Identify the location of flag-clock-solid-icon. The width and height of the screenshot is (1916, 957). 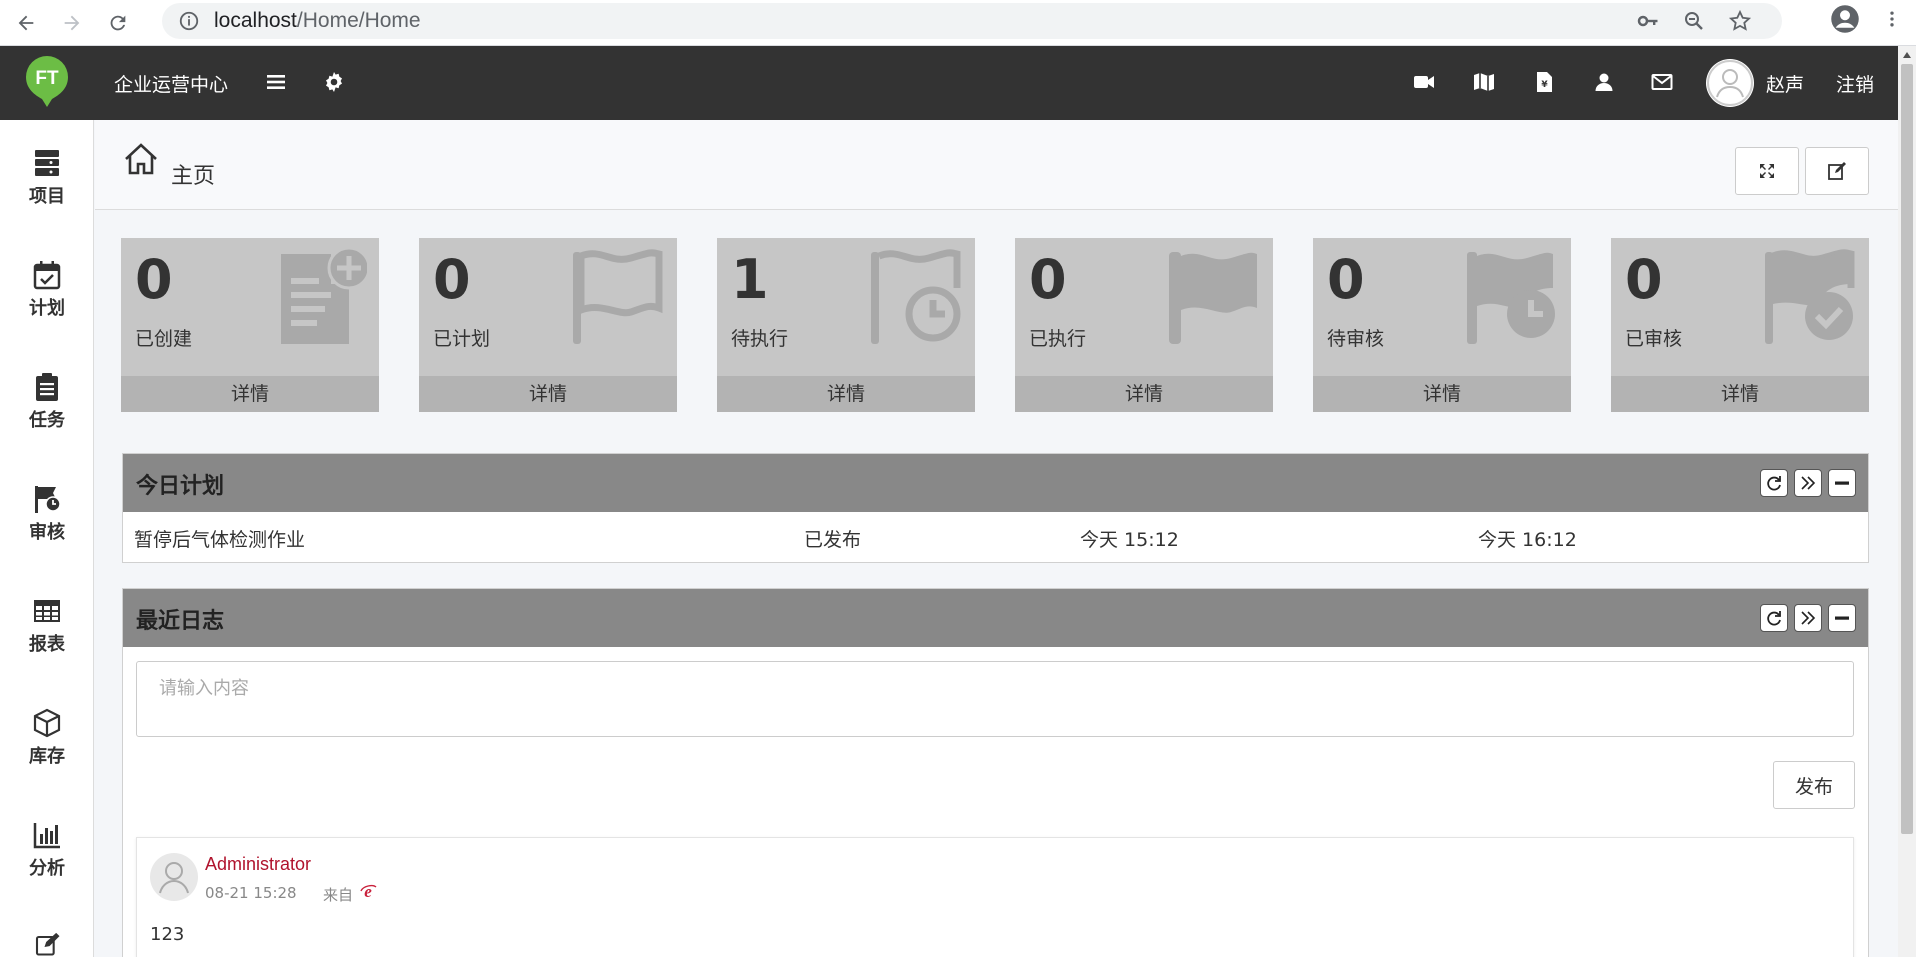
(1511, 298).